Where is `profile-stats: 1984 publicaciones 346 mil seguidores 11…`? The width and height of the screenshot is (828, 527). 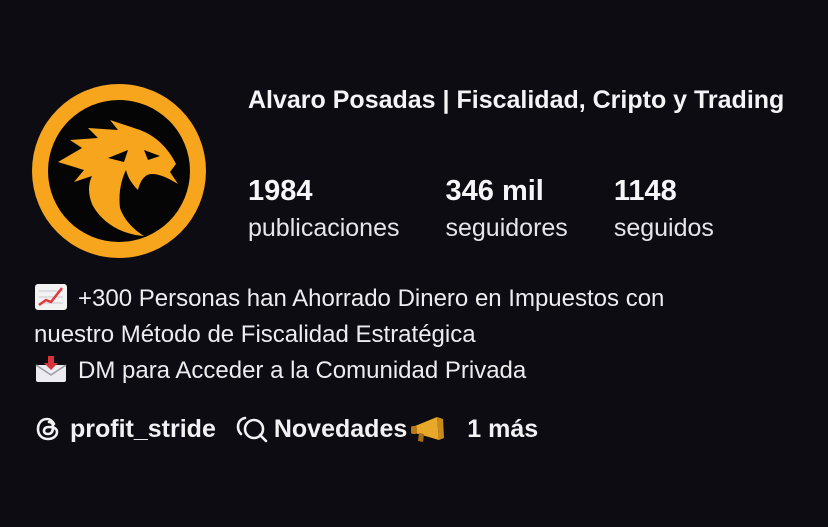 profile-stats: 1984 publicaciones 346 mil seguidores 11… is located at coordinates (481, 209).